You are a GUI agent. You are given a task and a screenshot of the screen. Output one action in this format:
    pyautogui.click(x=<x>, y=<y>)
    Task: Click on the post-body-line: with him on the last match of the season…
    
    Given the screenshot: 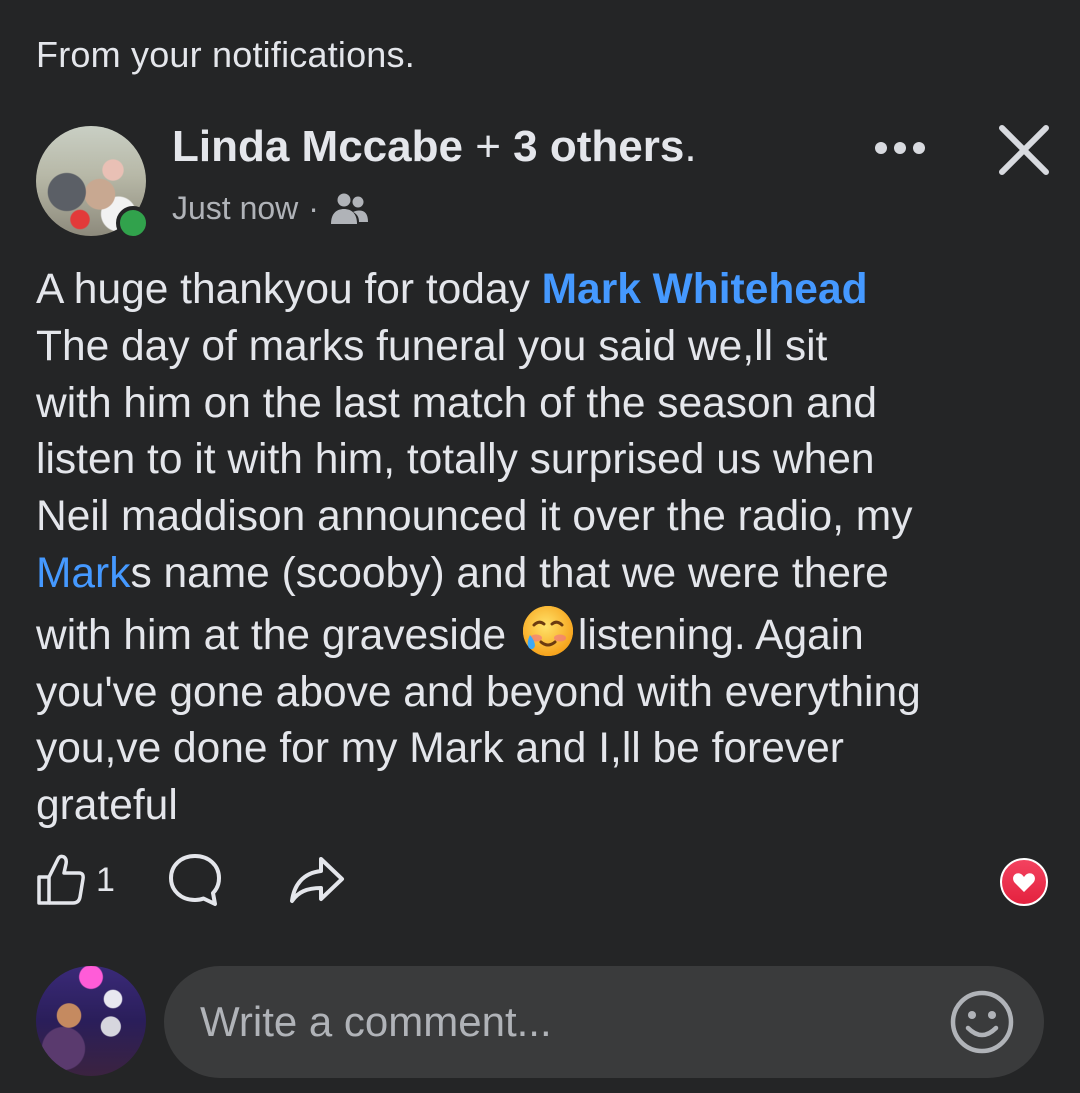 What is the action you would take?
    pyautogui.click(x=457, y=403)
    